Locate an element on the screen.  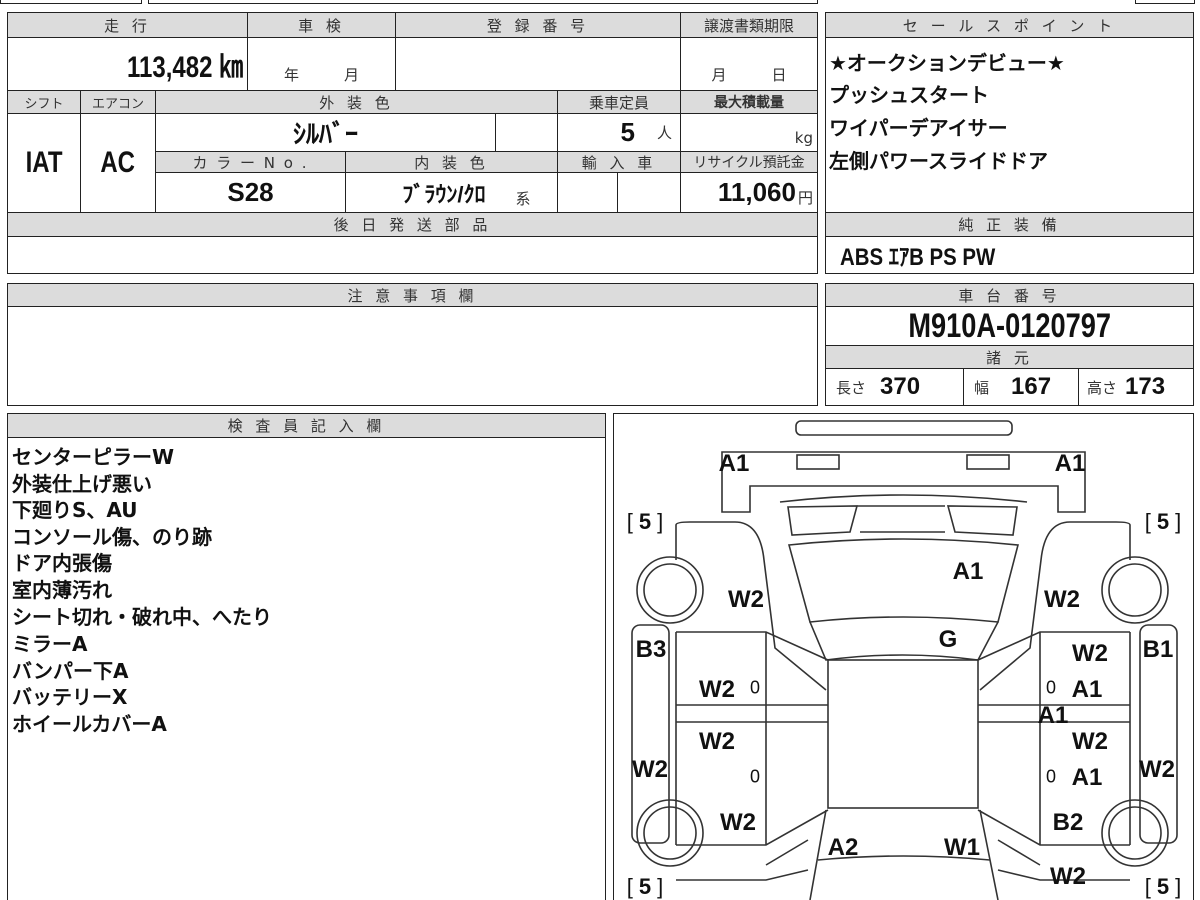
roof-shape is located at coordinates (903, 580).